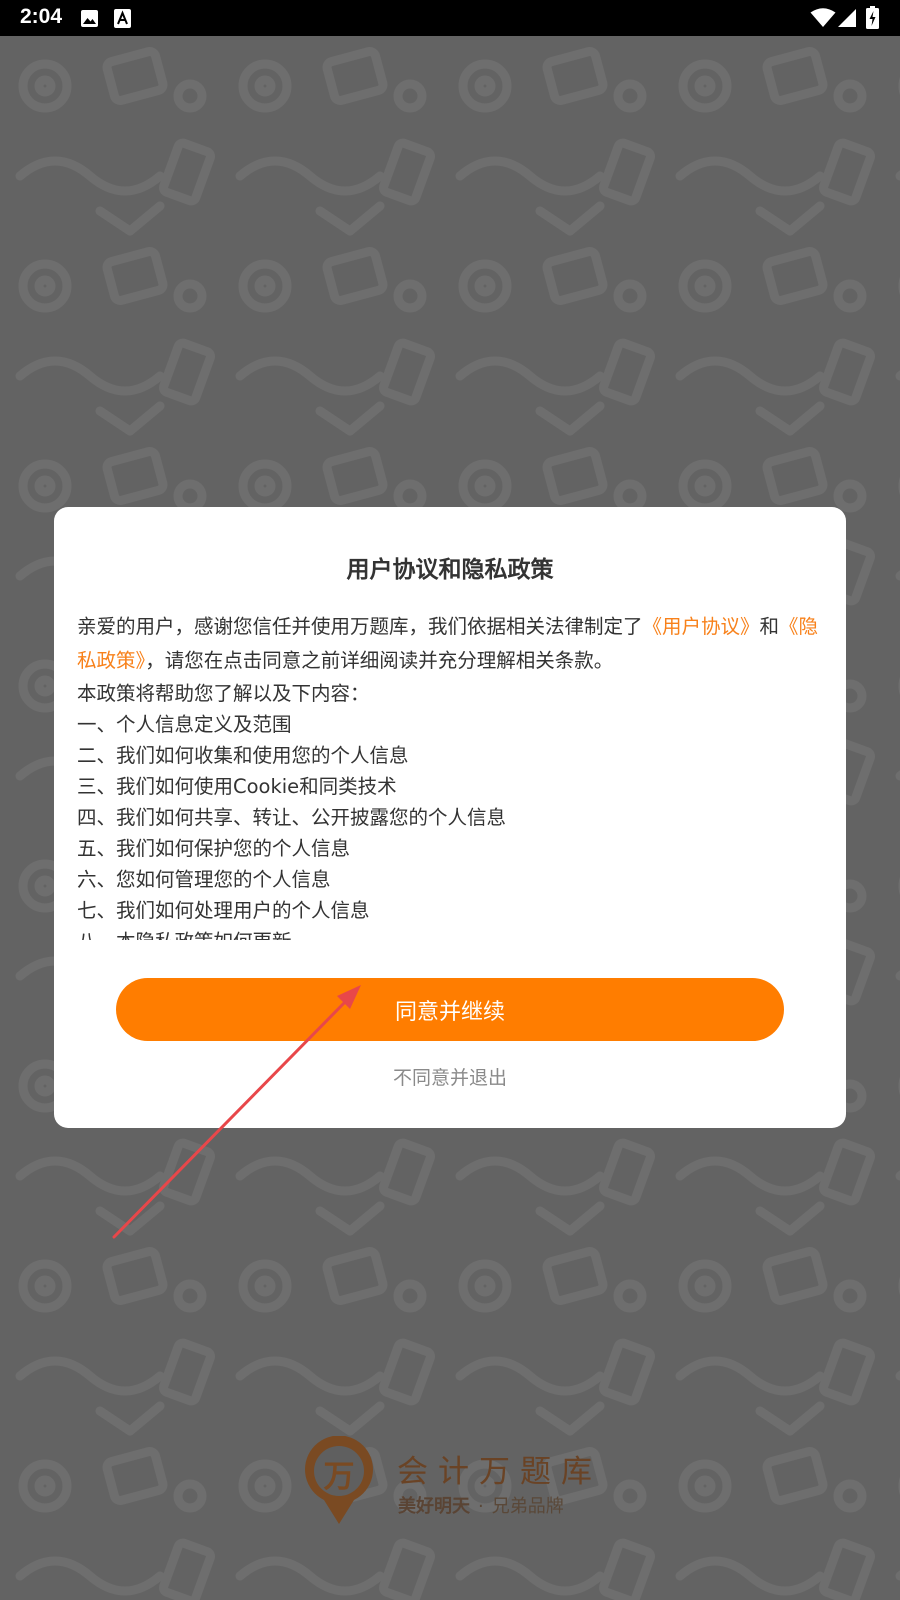  I want to click on list-item: 六、您如何管理您的个人信息, so click(204, 879).